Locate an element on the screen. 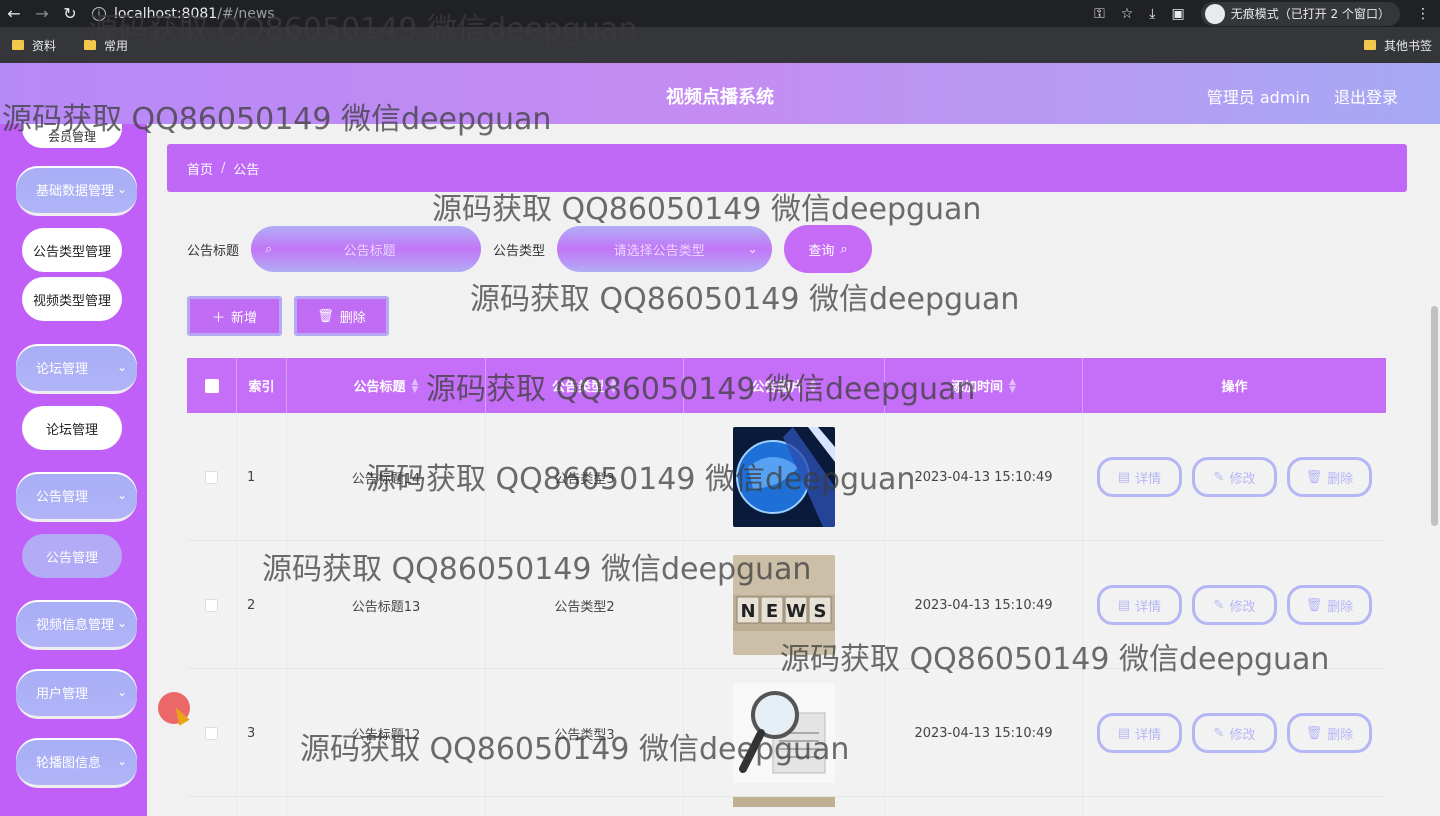 The image size is (1440, 816). sidebar-item-forum: 论坛管理 is located at coordinates (72, 428).